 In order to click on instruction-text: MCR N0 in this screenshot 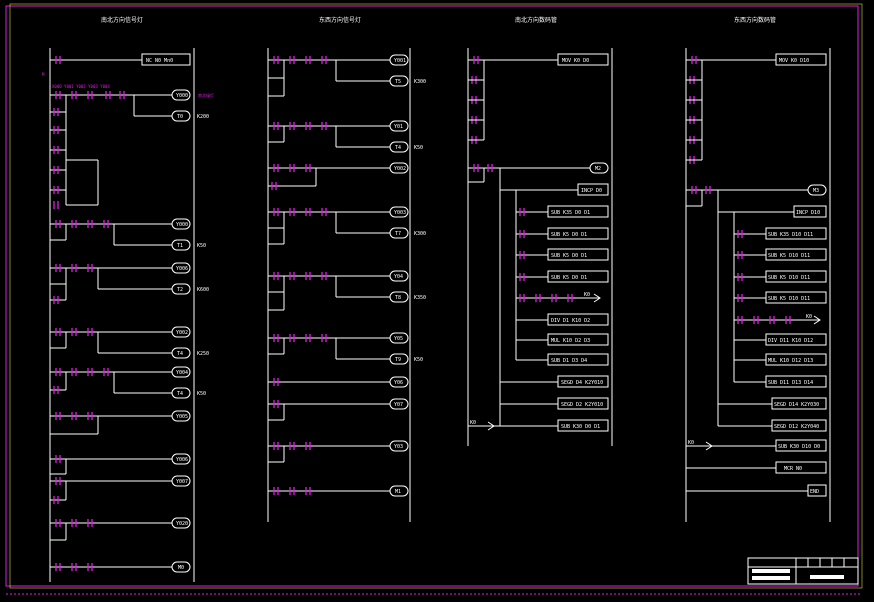, I will do `click(793, 469)`.